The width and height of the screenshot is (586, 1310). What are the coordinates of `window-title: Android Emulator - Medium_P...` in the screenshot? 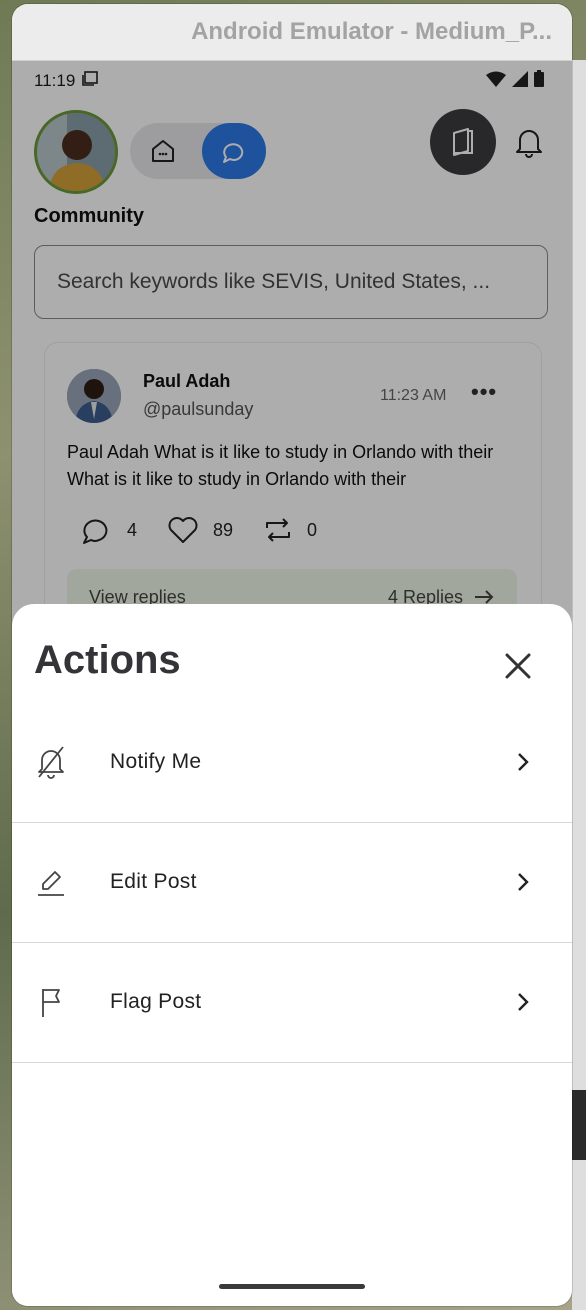 It's located at (371, 31).